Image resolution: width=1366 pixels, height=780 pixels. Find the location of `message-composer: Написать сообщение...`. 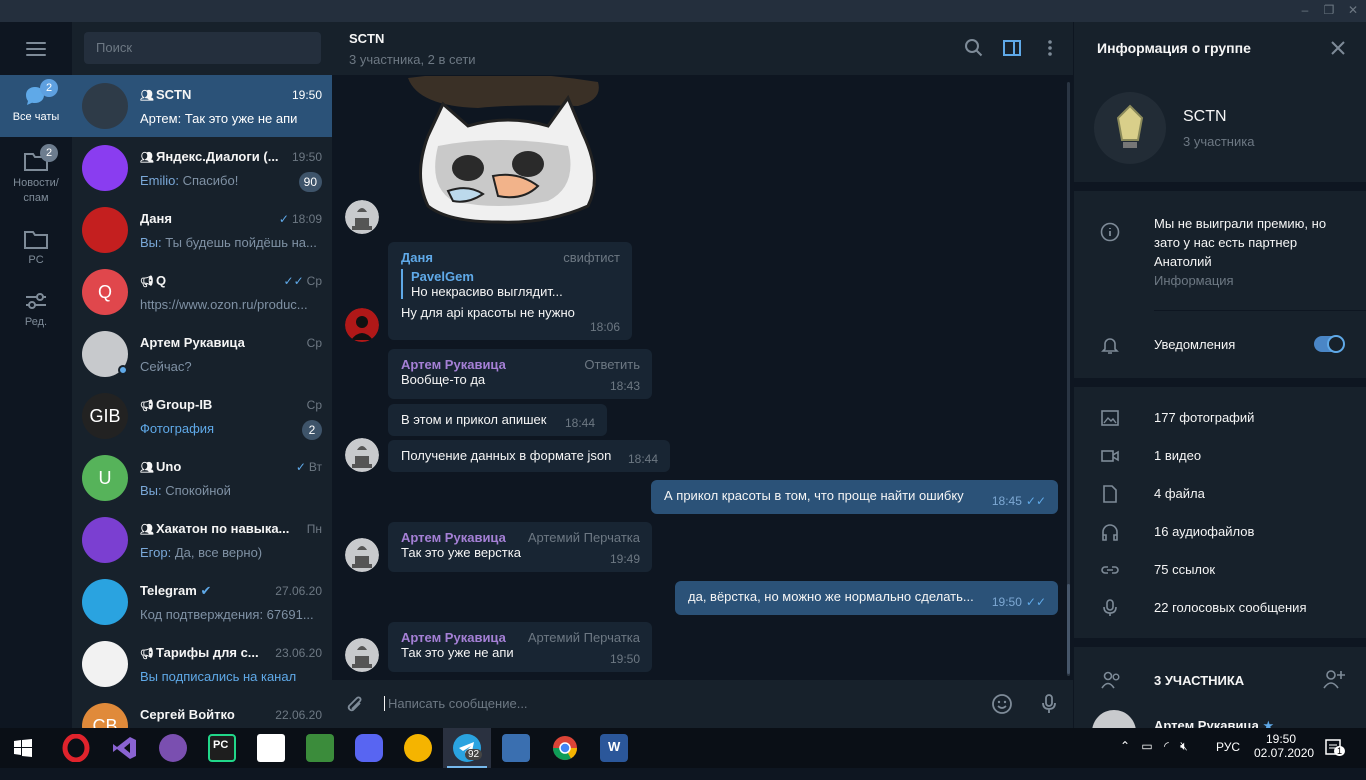

message-composer: Написать сообщение... is located at coordinates (702, 704).